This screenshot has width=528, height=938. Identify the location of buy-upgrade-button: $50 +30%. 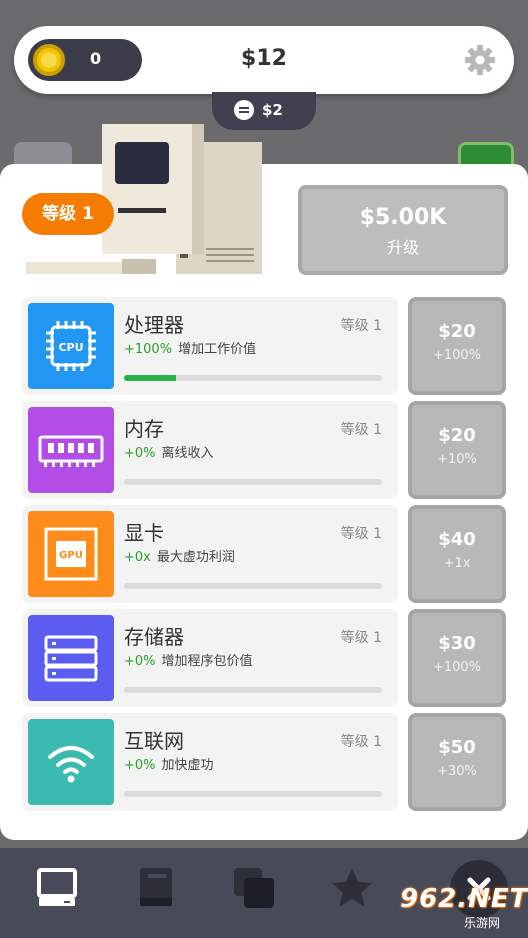
(457, 762).